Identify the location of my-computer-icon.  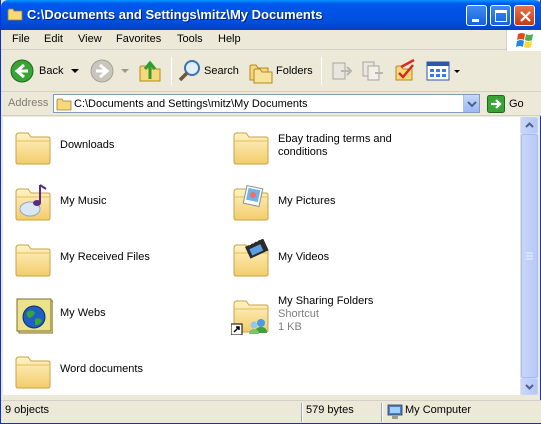
(395, 411).